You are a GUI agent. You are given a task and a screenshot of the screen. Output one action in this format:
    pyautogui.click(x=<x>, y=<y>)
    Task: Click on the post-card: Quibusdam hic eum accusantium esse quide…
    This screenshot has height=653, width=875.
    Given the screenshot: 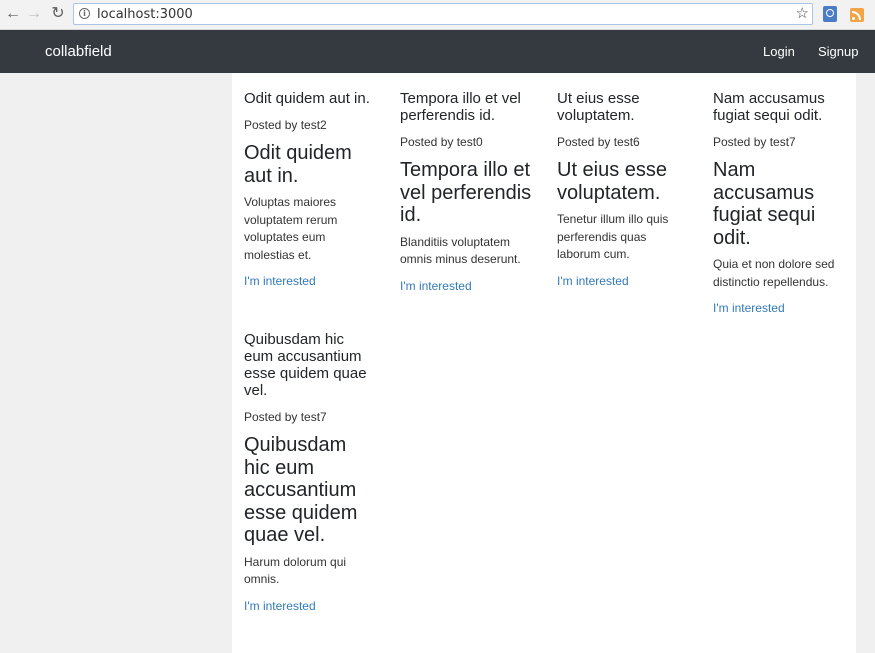 What is the action you would take?
    pyautogui.click(x=310, y=472)
    